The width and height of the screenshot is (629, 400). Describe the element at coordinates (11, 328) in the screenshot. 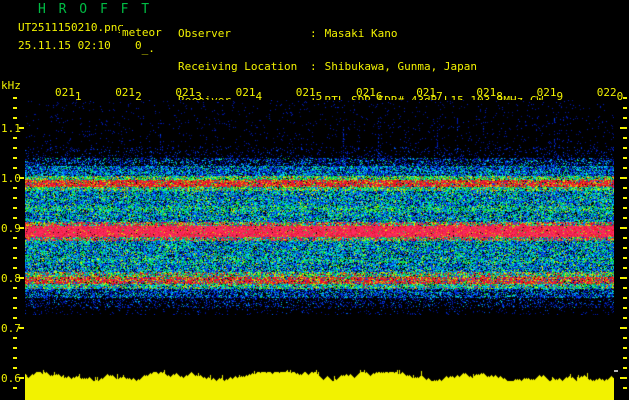

I see `freq-tick-label: 0.7` at that location.